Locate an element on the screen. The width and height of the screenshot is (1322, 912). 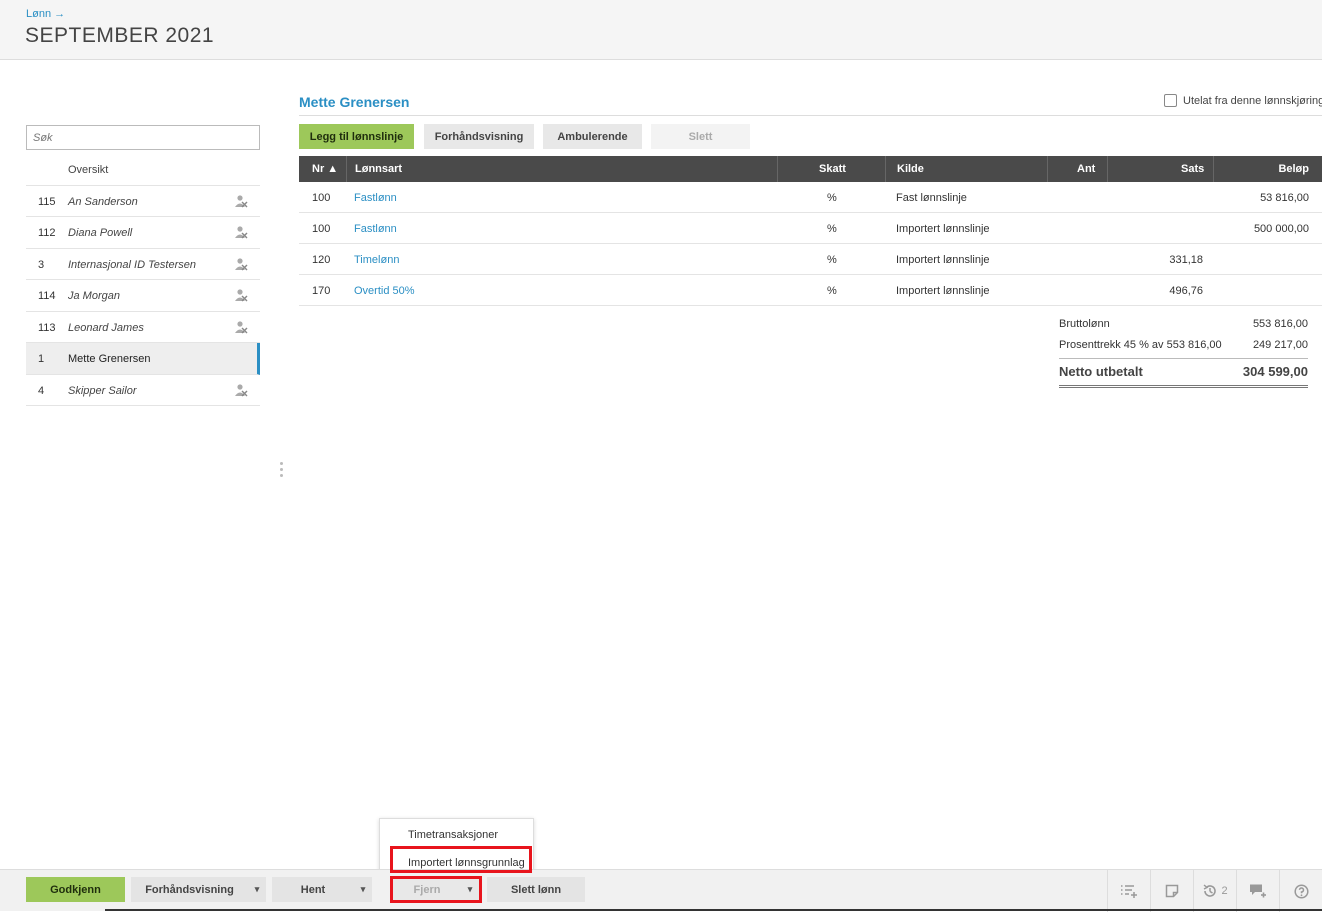
history-count: 2 is located at coordinates (1224, 891).